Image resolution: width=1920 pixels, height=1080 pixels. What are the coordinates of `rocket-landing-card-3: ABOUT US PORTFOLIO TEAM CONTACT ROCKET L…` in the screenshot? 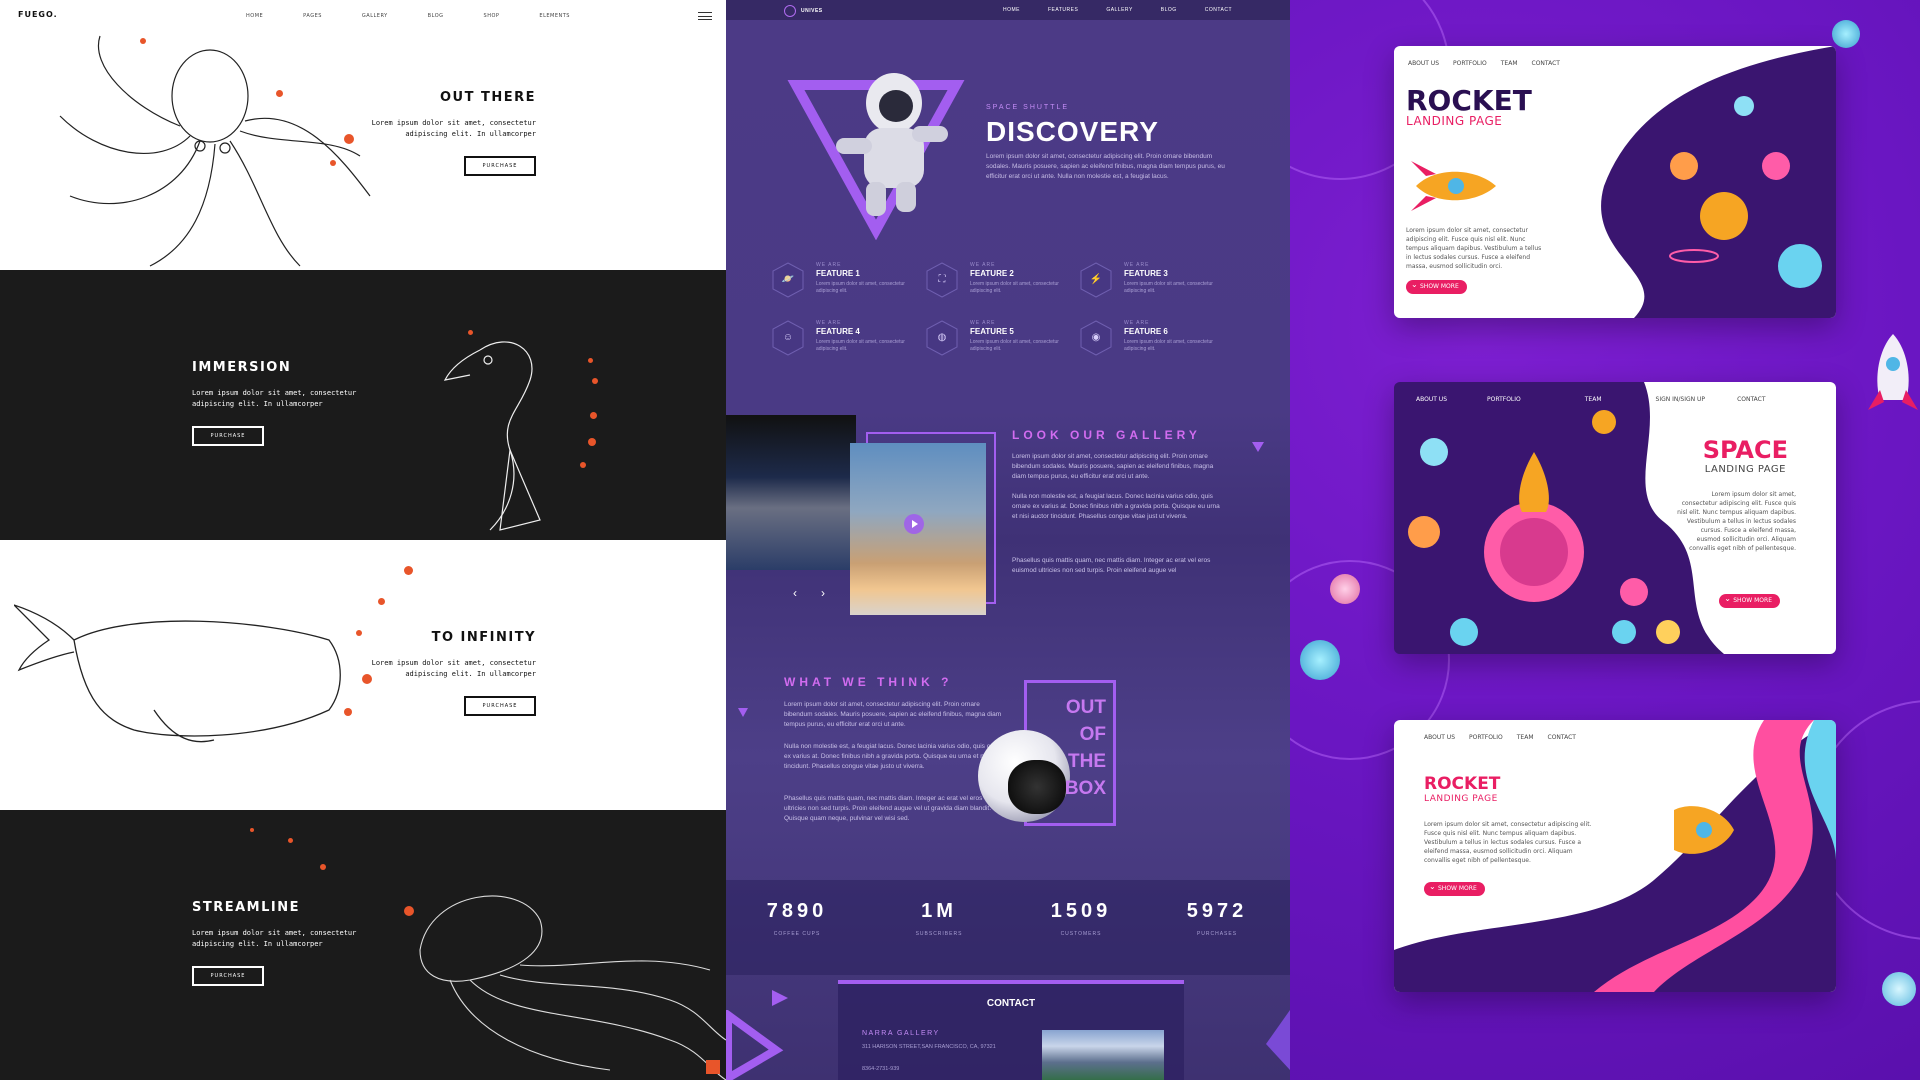 It's located at (1615, 856).